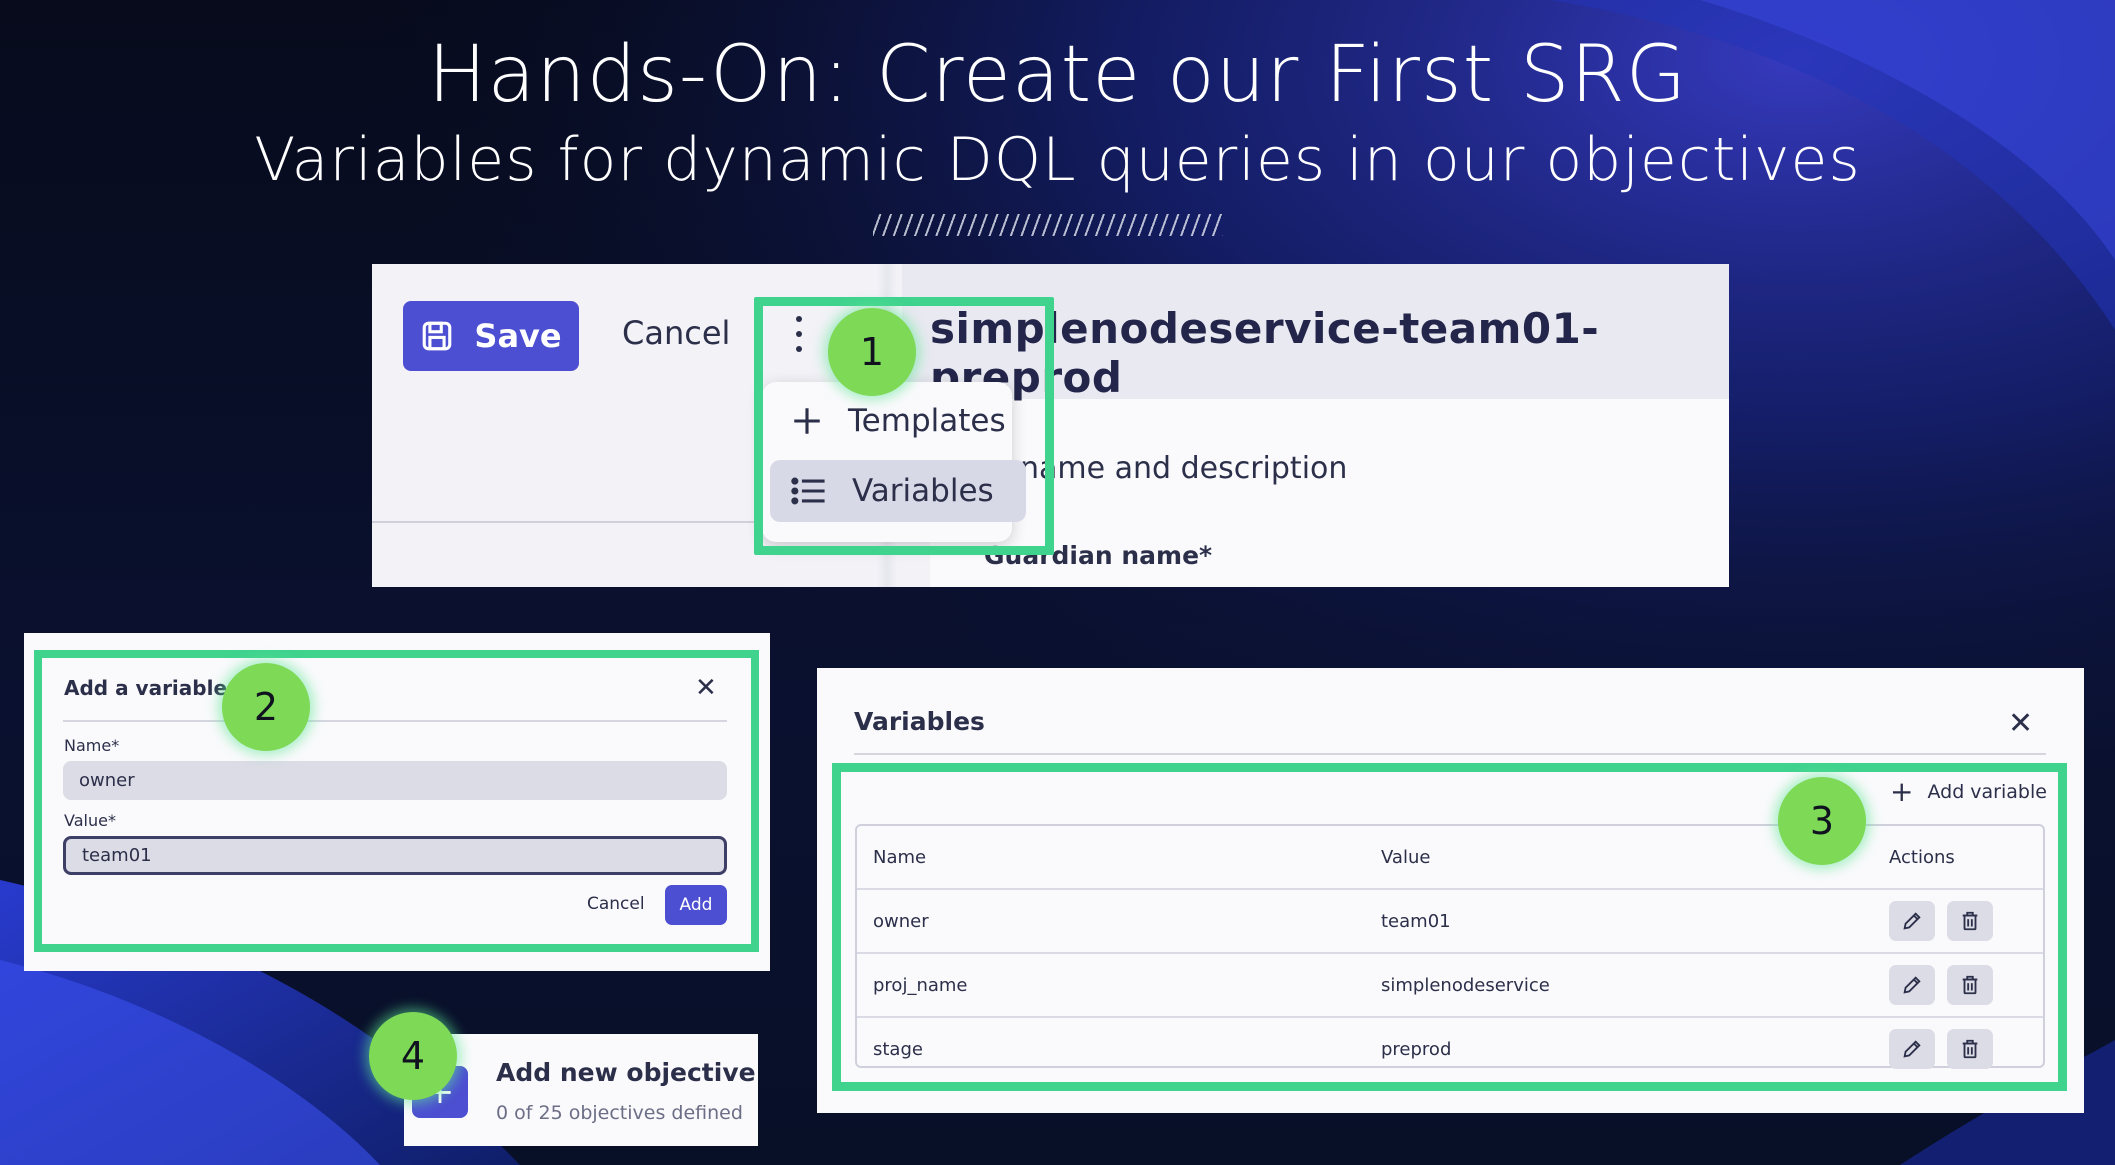 This screenshot has width=2115, height=1165. Describe the element at coordinates (1416, 1049) in the screenshot. I see `variable-value: preprod` at that location.